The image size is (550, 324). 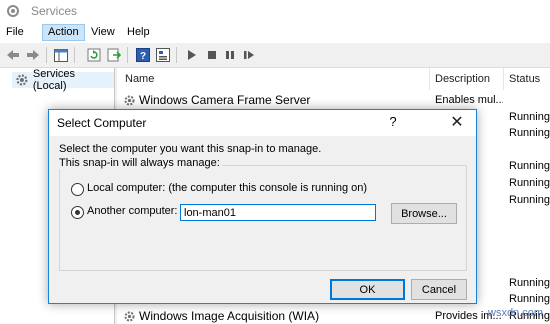 What do you see at coordinates (114, 55) in the screenshot?
I see `export-list-icon` at bounding box center [114, 55].